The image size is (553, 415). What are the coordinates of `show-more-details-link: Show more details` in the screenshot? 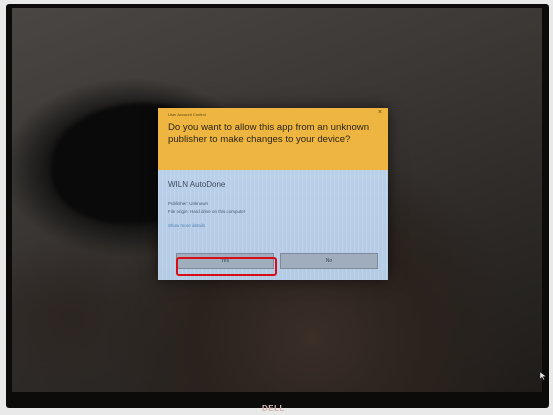 It's located at (186, 225).